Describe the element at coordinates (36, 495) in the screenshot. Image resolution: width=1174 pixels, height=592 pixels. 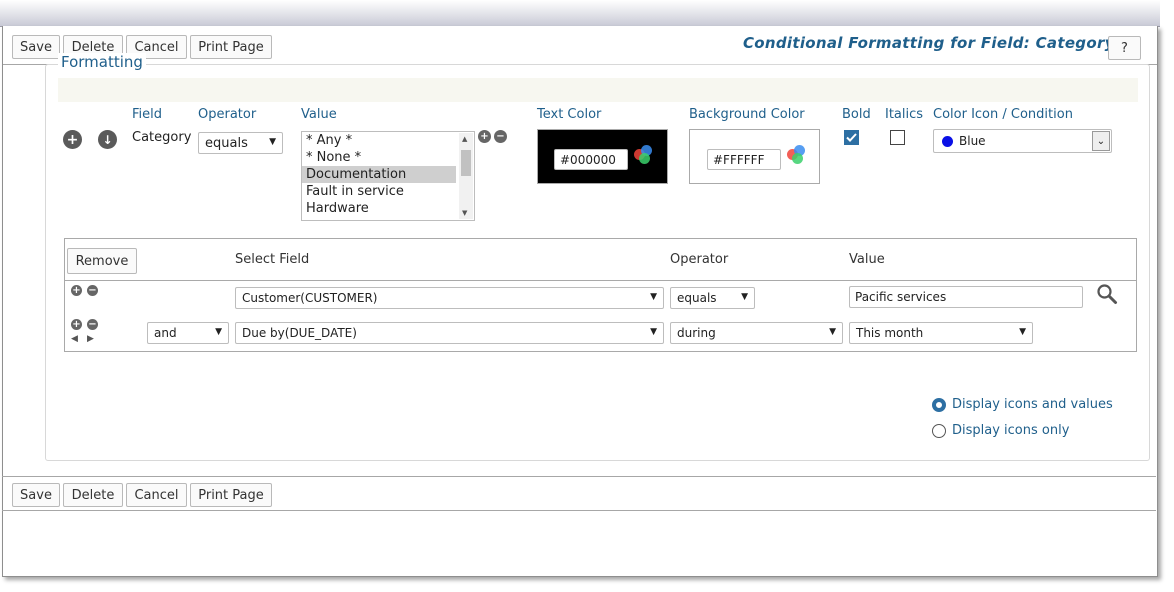
I see `save-button-bottom: Save` at that location.